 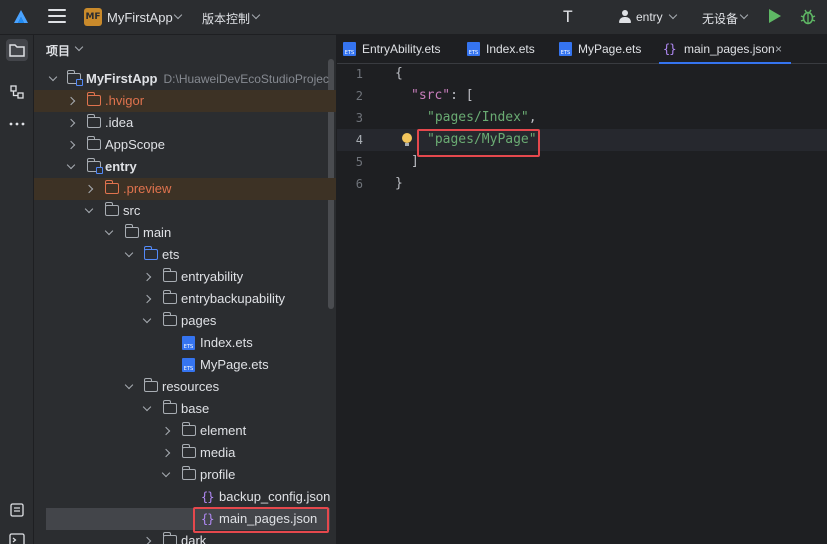 I want to click on todo-icon, so click(x=17, y=510).